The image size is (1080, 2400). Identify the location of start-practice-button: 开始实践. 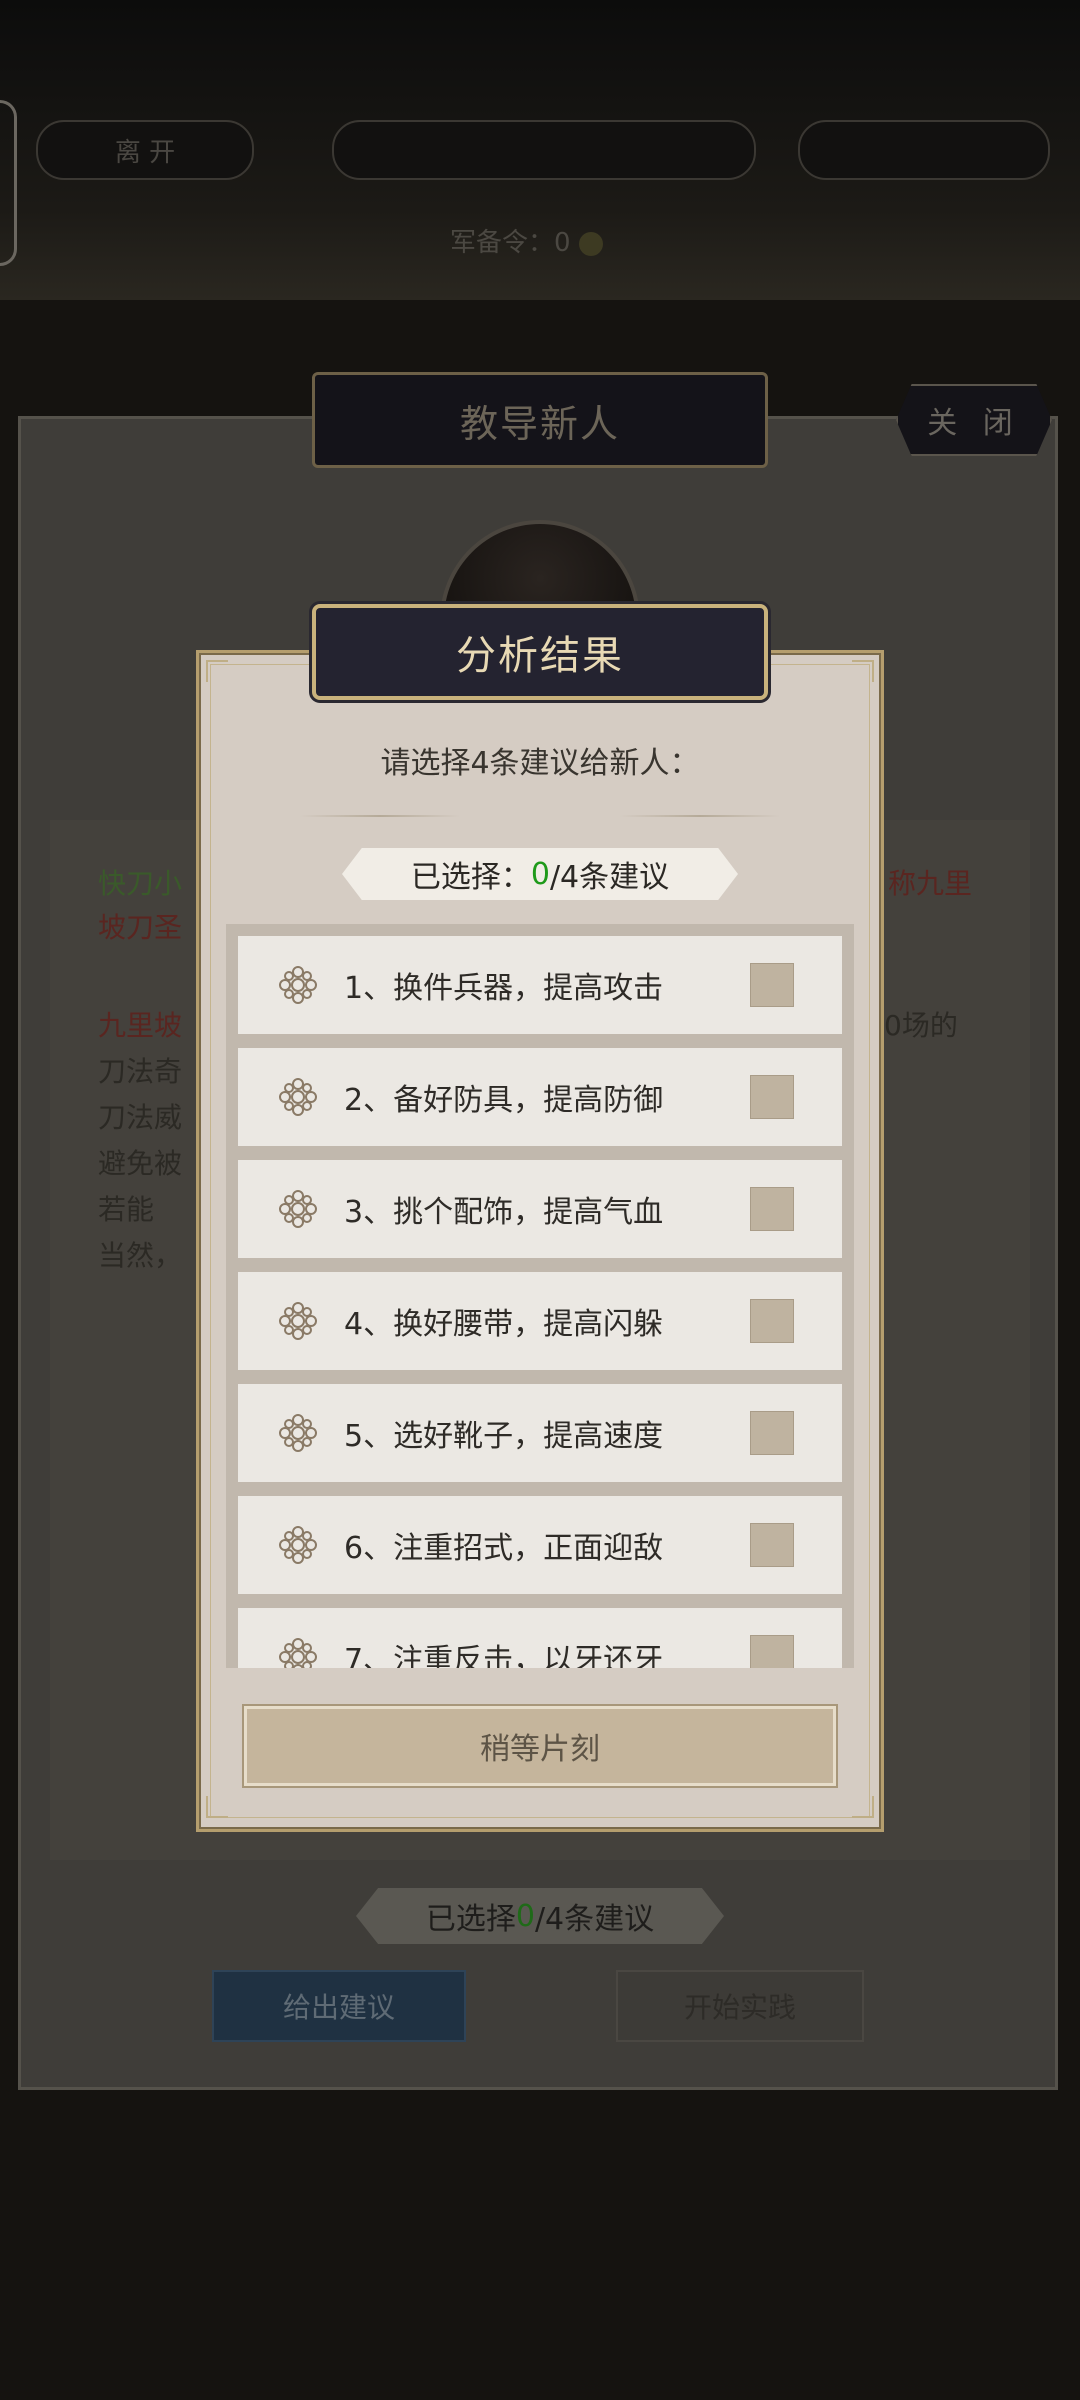
(740, 2006).